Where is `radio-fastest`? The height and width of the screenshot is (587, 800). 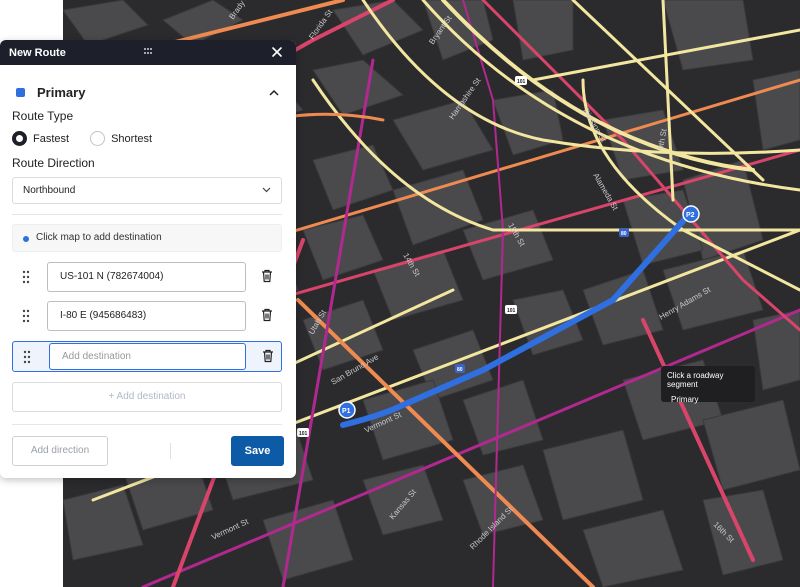 radio-fastest is located at coordinates (19, 138).